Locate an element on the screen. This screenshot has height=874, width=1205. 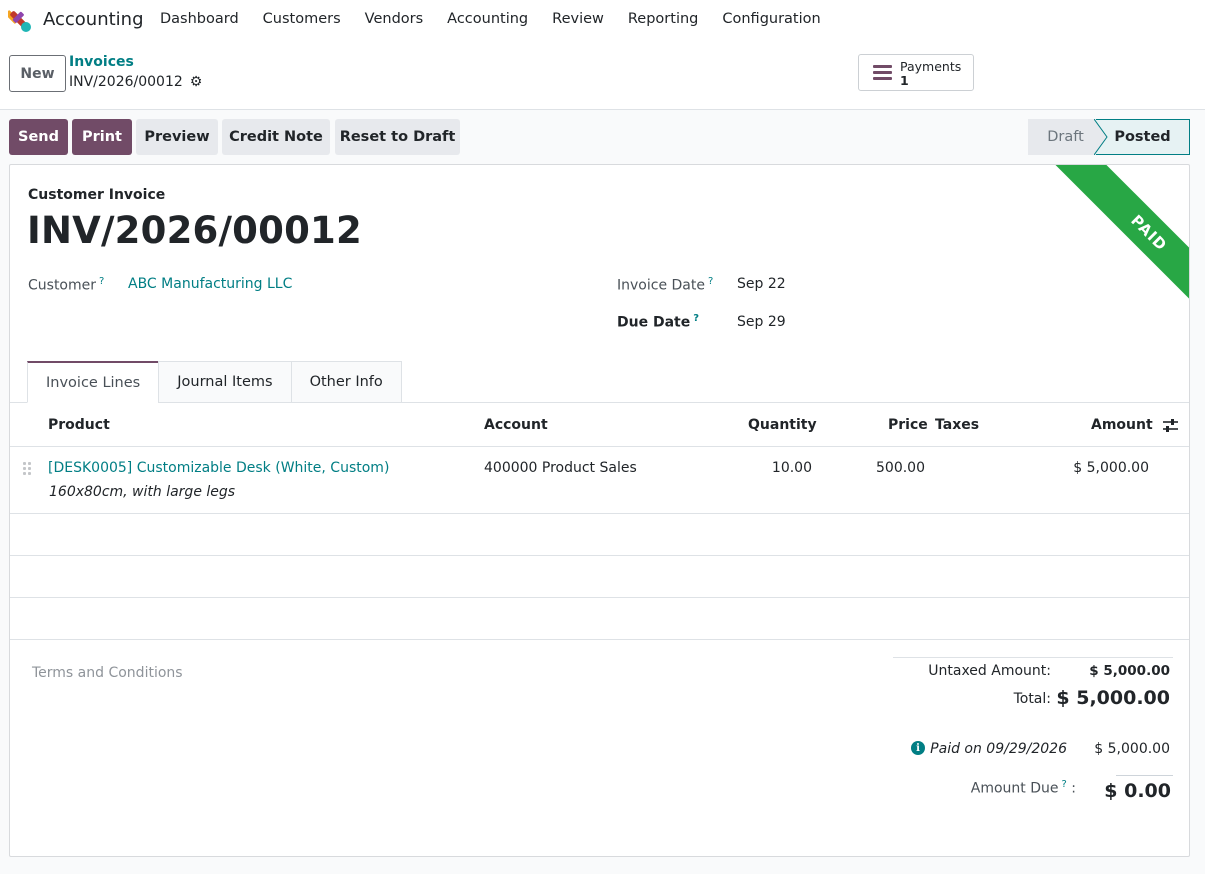
col-price: Price is located at coordinates (908, 425).